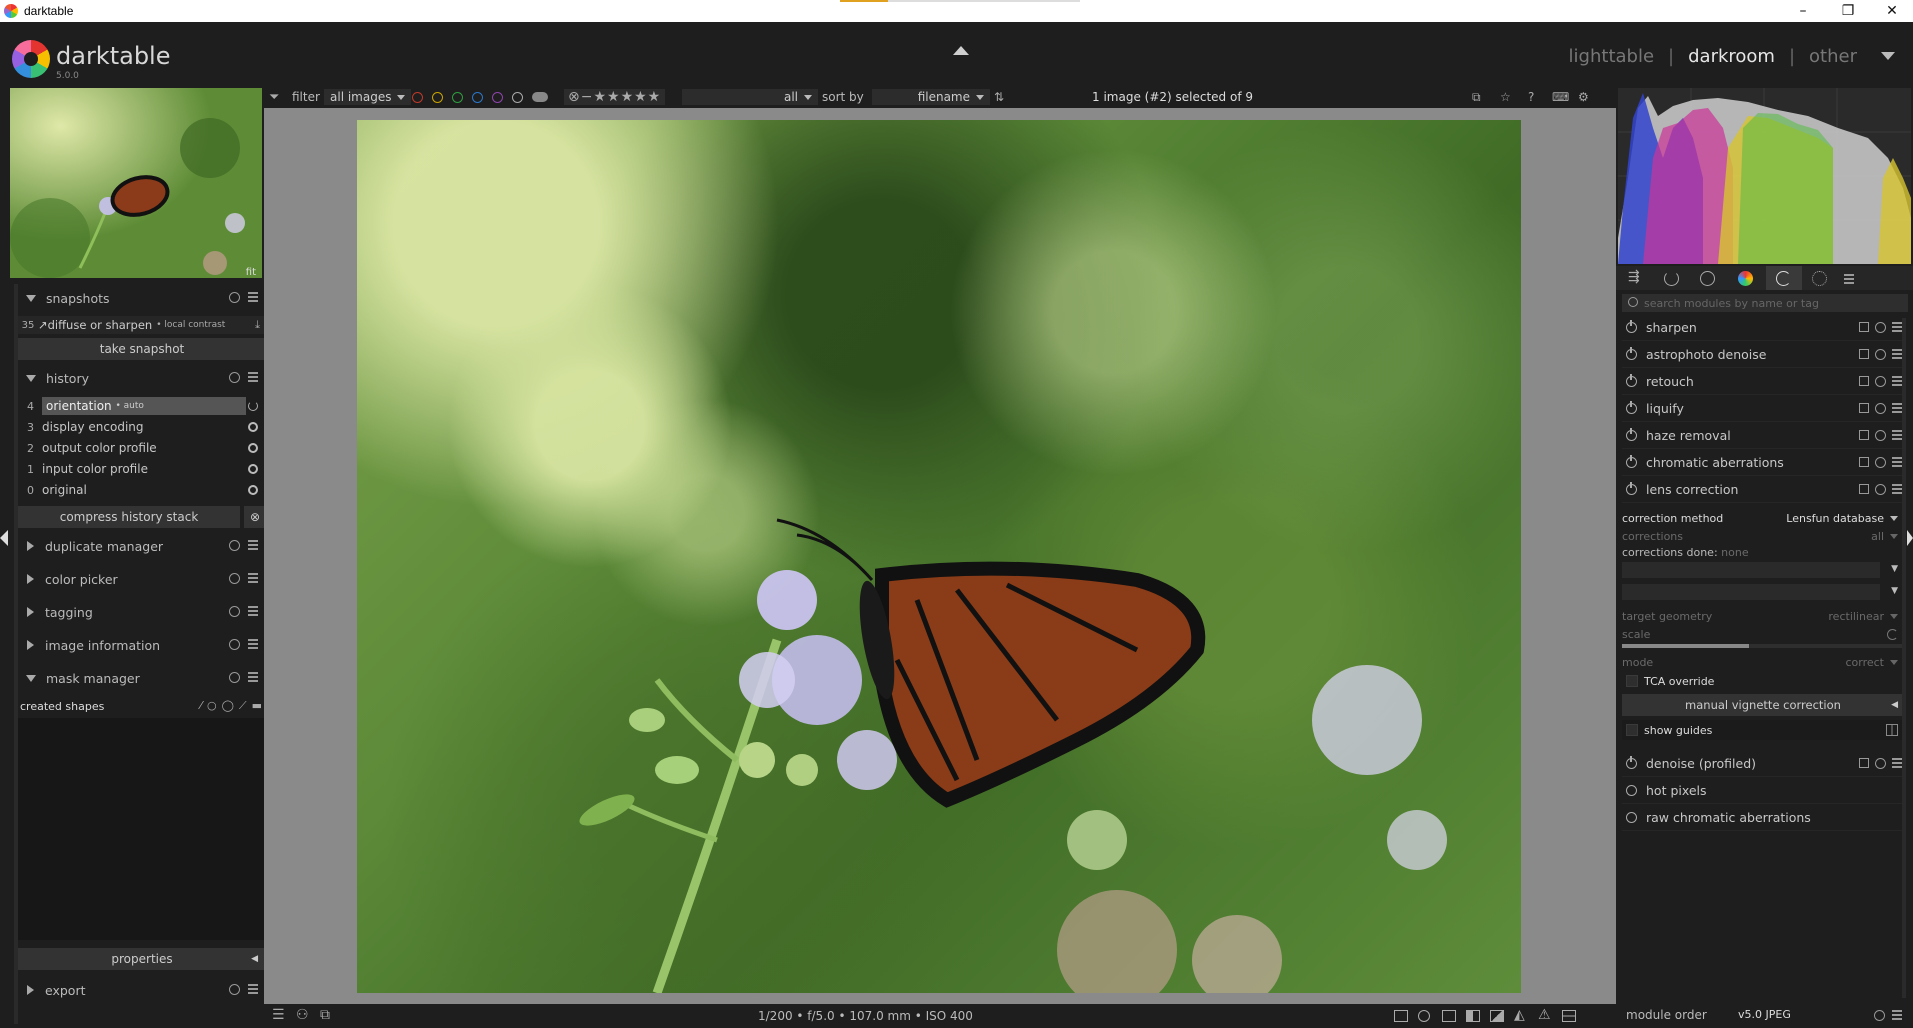 Image resolution: width=1913 pixels, height=1028 pixels. Describe the element at coordinates (142, 490) in the screenshot. I see `history-item: 0 original` at that location.